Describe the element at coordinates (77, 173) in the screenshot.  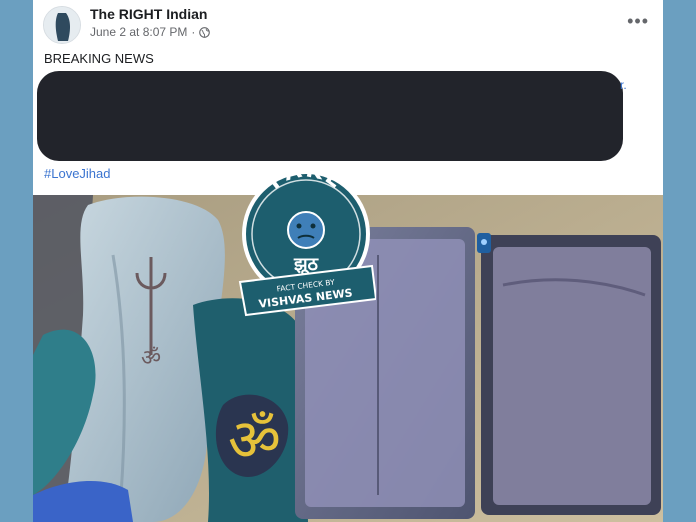
I see `hashtag-link: #LoveJihad` at that location.